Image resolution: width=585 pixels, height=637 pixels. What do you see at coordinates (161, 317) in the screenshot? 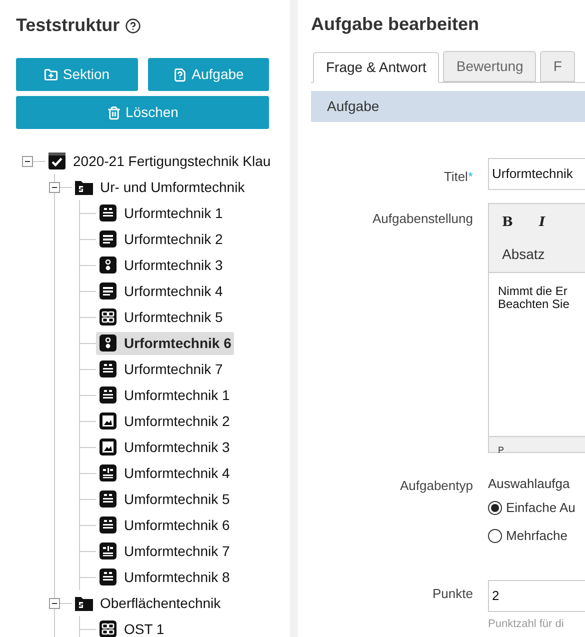
I see `tree-item: Urformtechnik 5` at bounding box center [161, 317].